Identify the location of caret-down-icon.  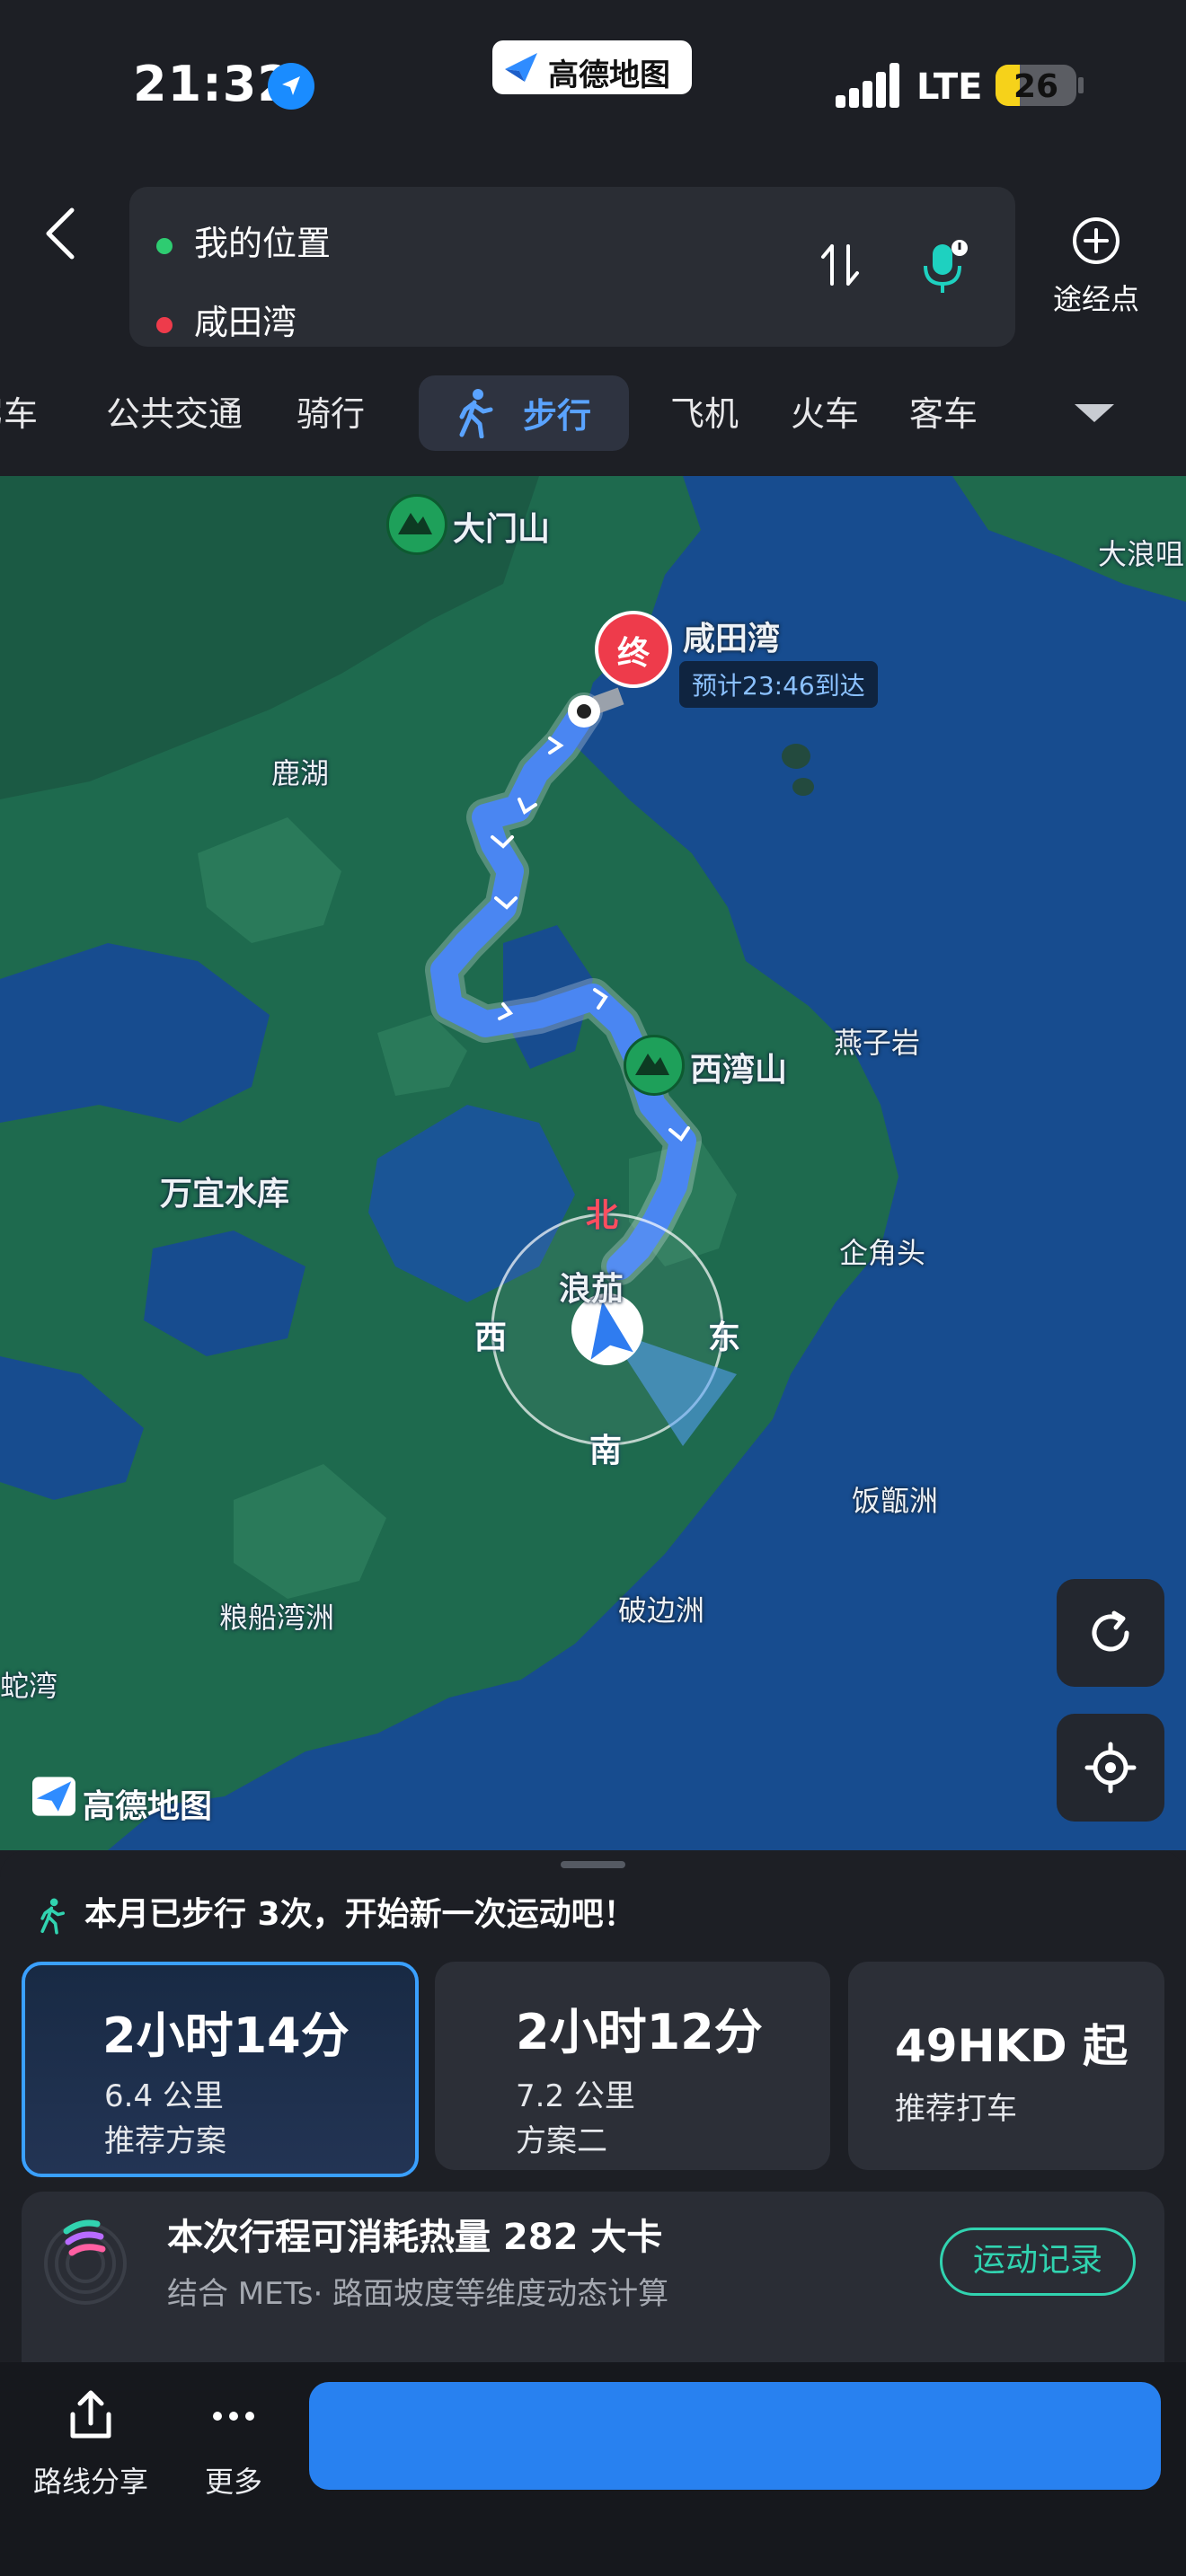
(1094, 413).